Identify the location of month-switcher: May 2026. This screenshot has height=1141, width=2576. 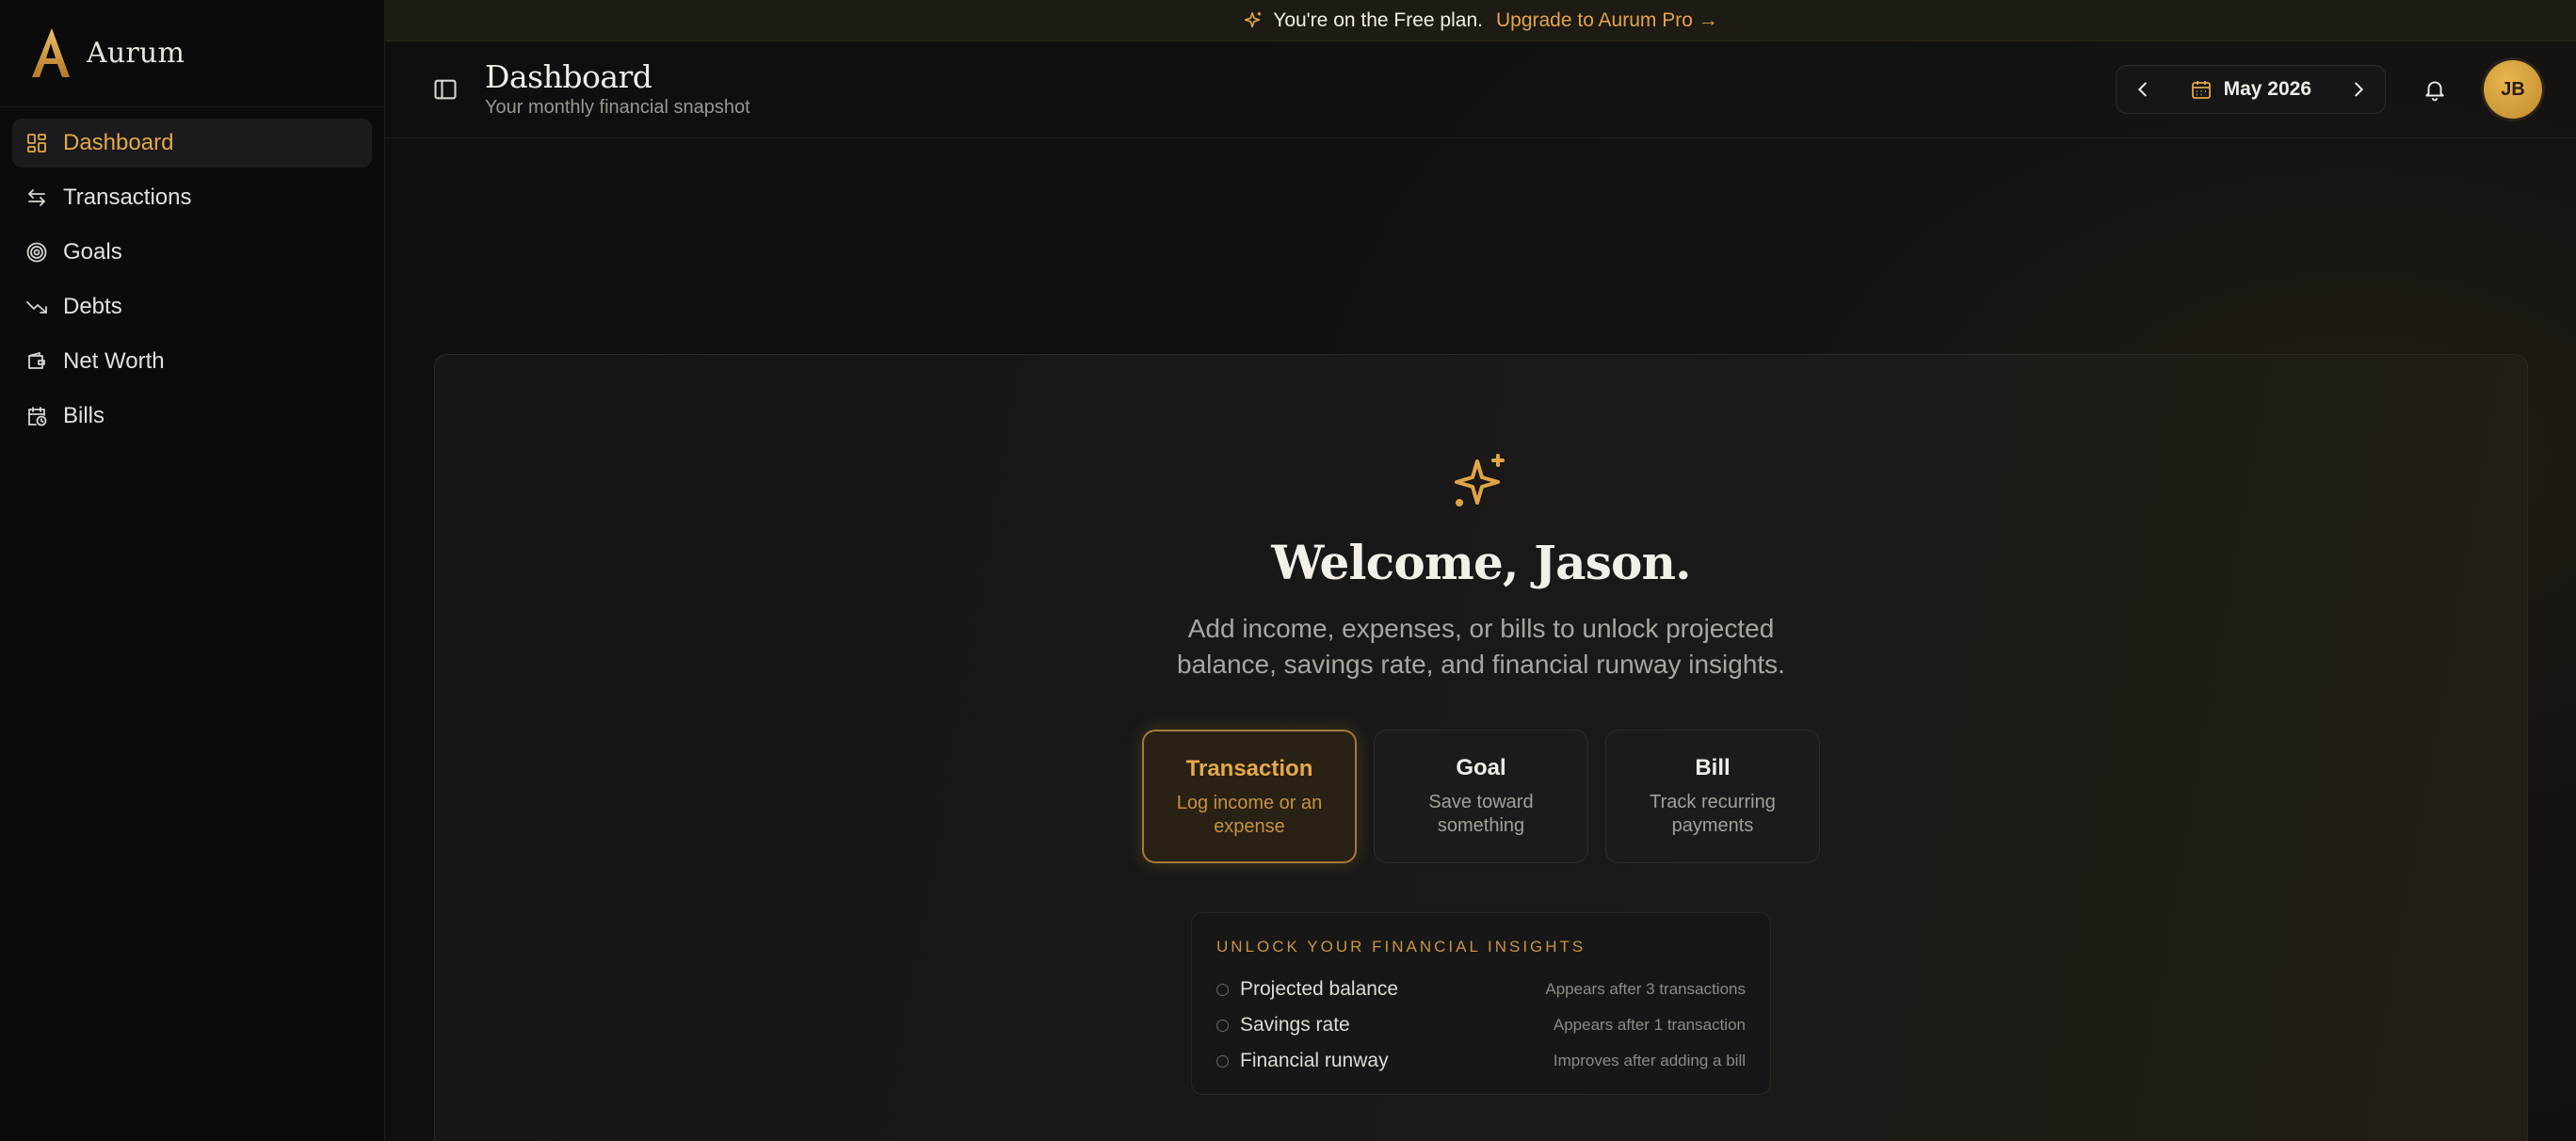
(2250, 89).